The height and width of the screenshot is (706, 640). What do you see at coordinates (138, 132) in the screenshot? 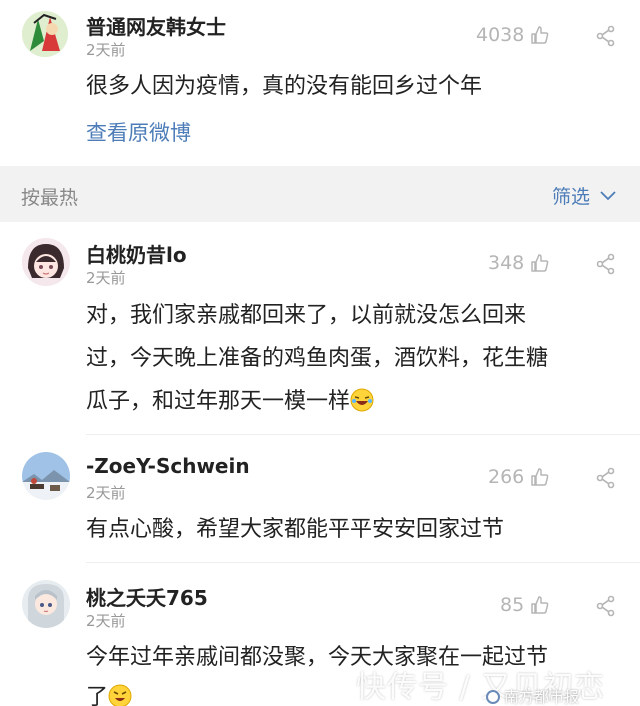
I see `view-original-link: 查看原微博` at bounding box center [138, 132].